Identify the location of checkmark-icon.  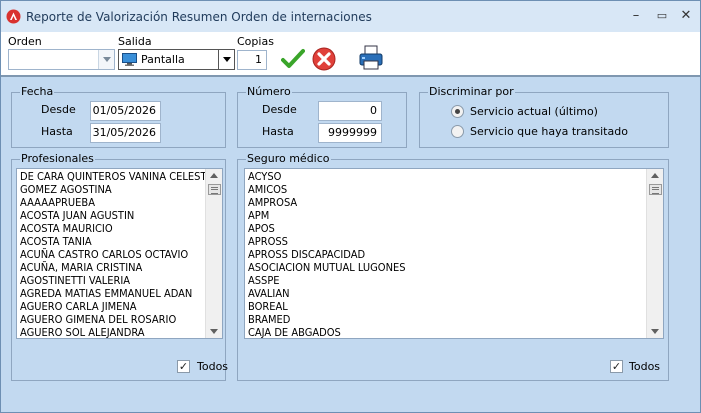
(293, 59).